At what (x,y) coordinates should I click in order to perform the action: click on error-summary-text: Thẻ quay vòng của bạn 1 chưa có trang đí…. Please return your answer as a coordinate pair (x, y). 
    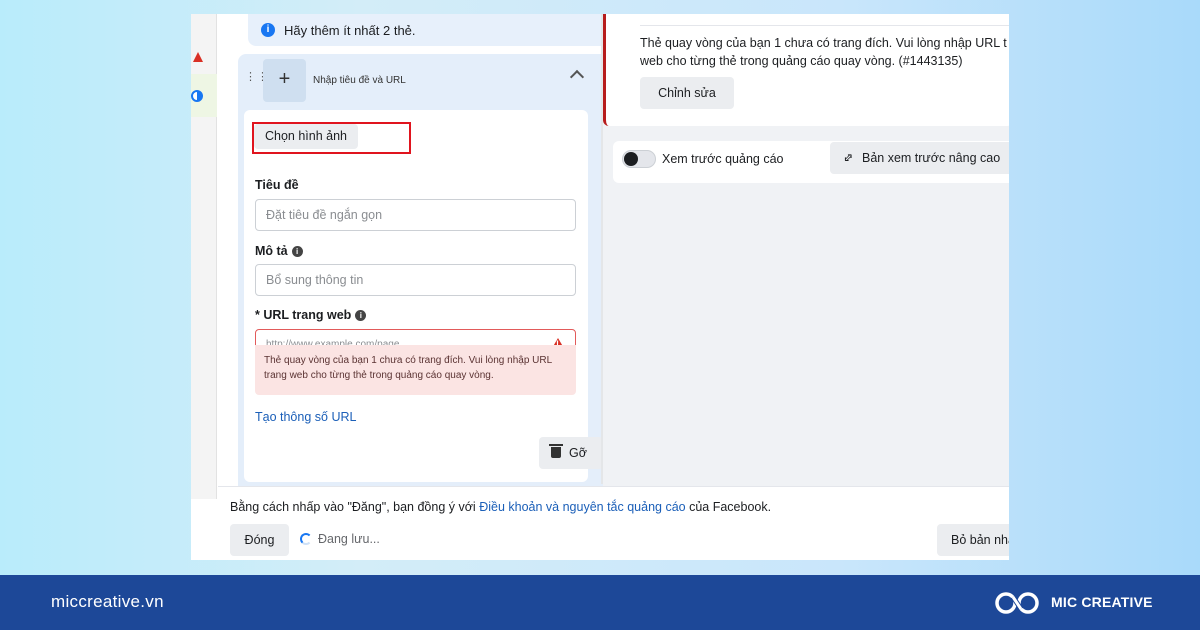
    Looking at the image, I should click on (824, 52).